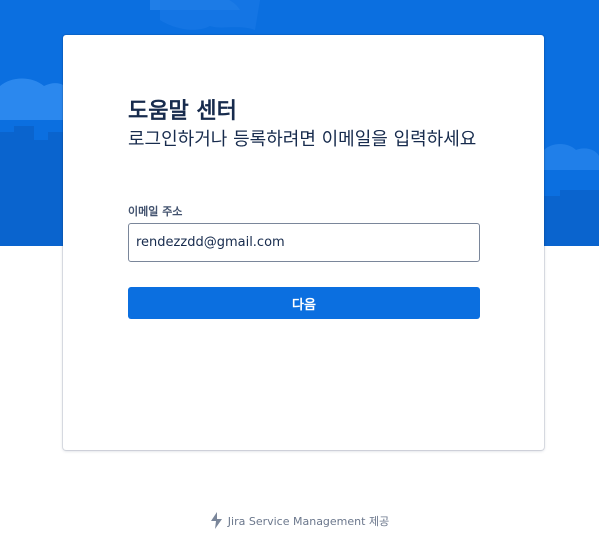 Image resolution: width=599 pixels, height=560 pixels. What do you see at coordinates (308, 521) in the screenshot?
I see `footer-text: Jira Service Management 제공` at bounding box center [308, 521].